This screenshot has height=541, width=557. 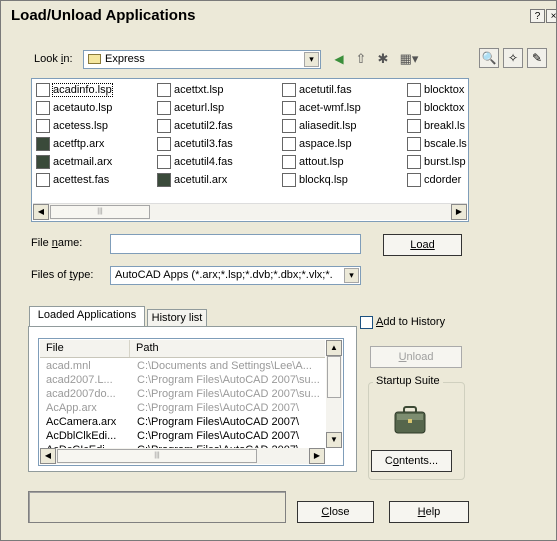 I want to click on help-title-button: ?, so click(x=537, y=16).